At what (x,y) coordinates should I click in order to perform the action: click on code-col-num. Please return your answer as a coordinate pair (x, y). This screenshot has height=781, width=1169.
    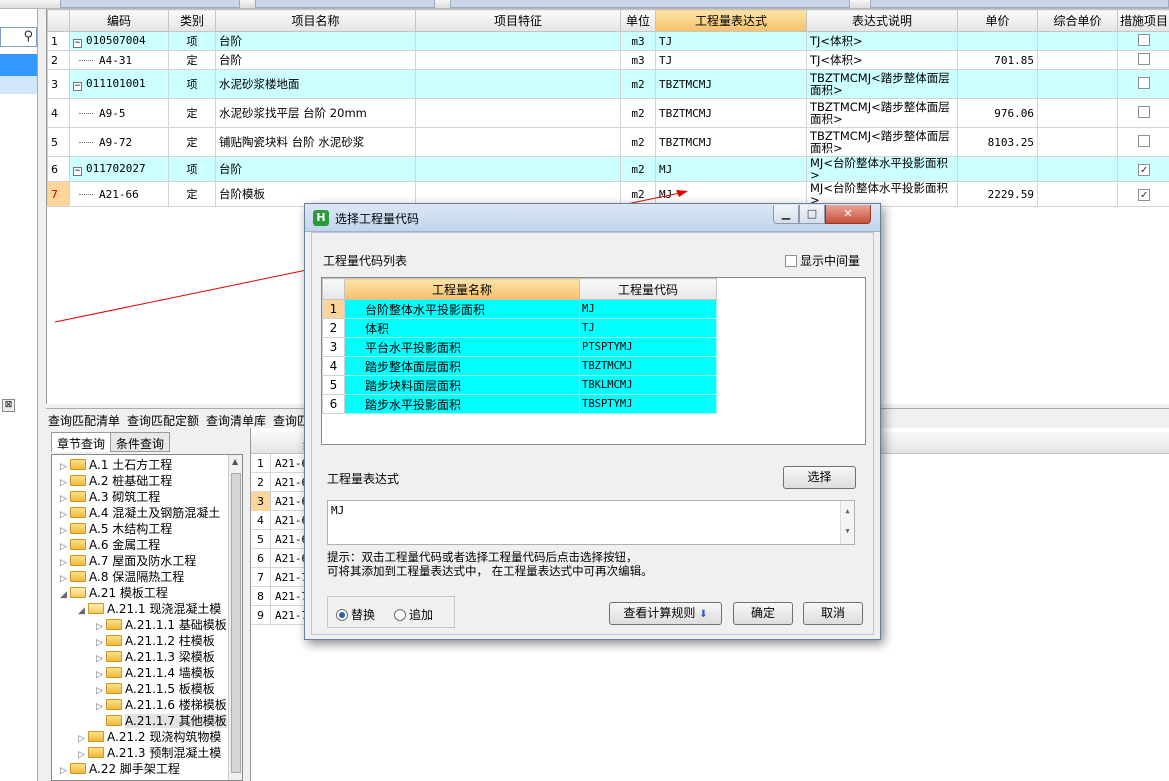
    Looking at the image, I should click on (333, 289).